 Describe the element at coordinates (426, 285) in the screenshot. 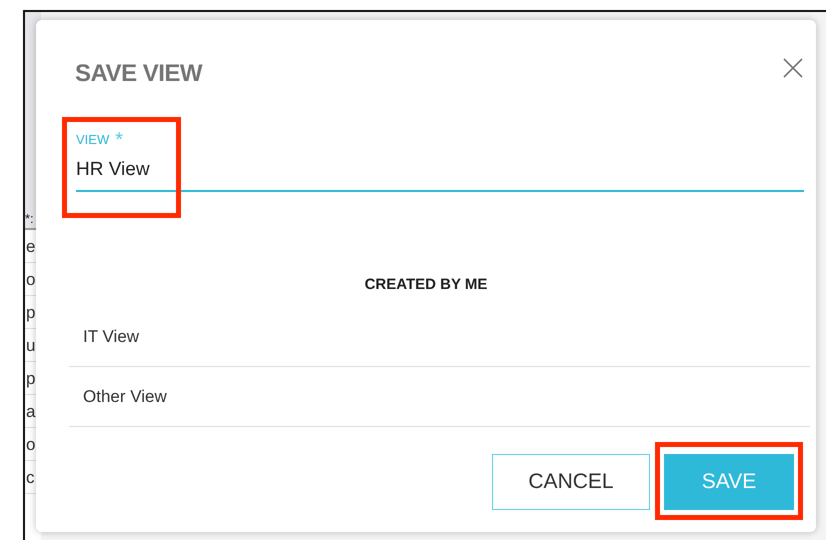

I see `section-heading: CREATED BY ME` at that location.